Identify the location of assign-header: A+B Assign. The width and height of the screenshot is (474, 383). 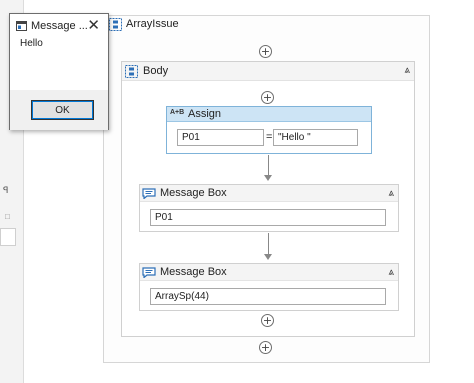
(269, 114).